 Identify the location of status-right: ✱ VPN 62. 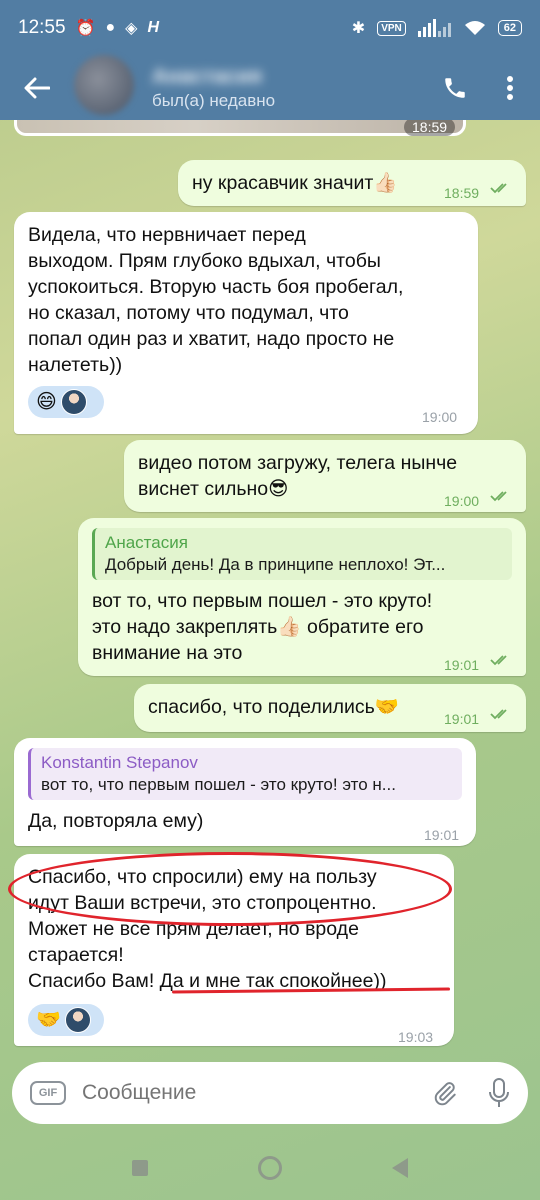
(437, 28).